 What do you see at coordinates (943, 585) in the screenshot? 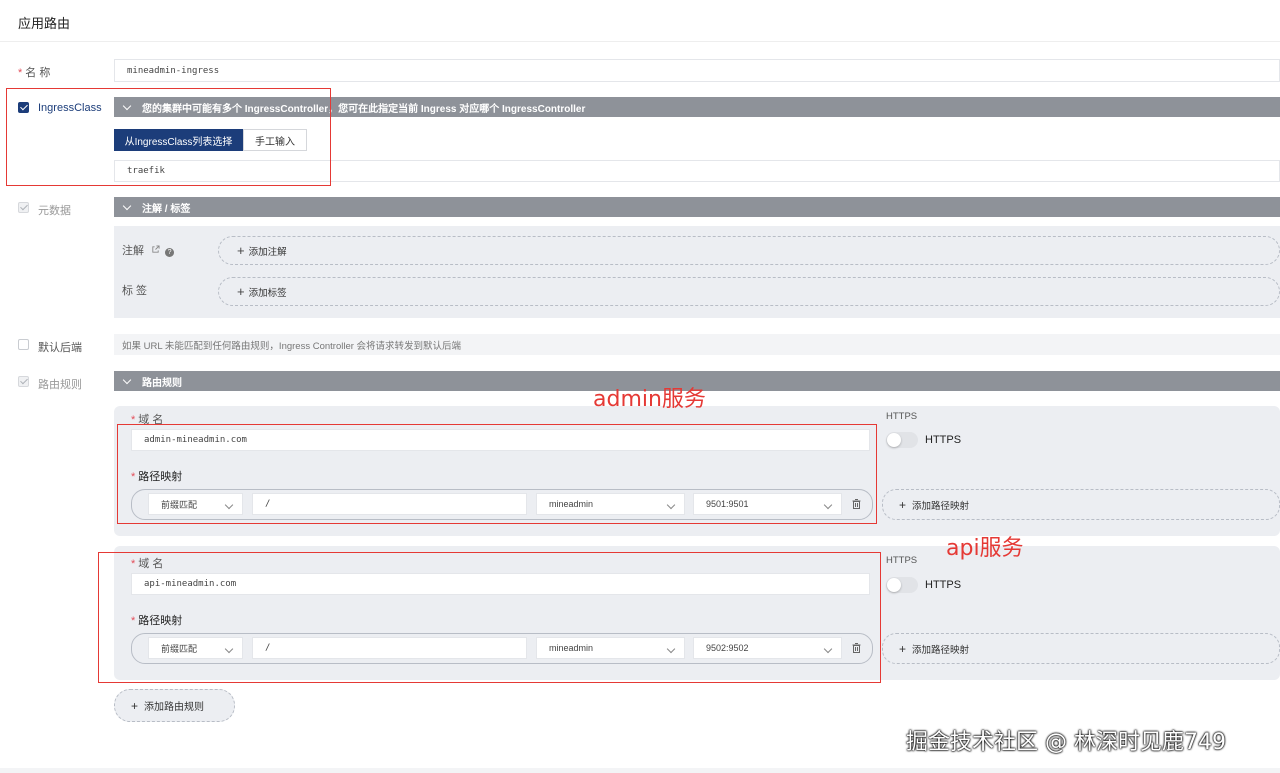
I see `rule-2-https-toggle-label: HTTPS` at bounding box center [943, 585].